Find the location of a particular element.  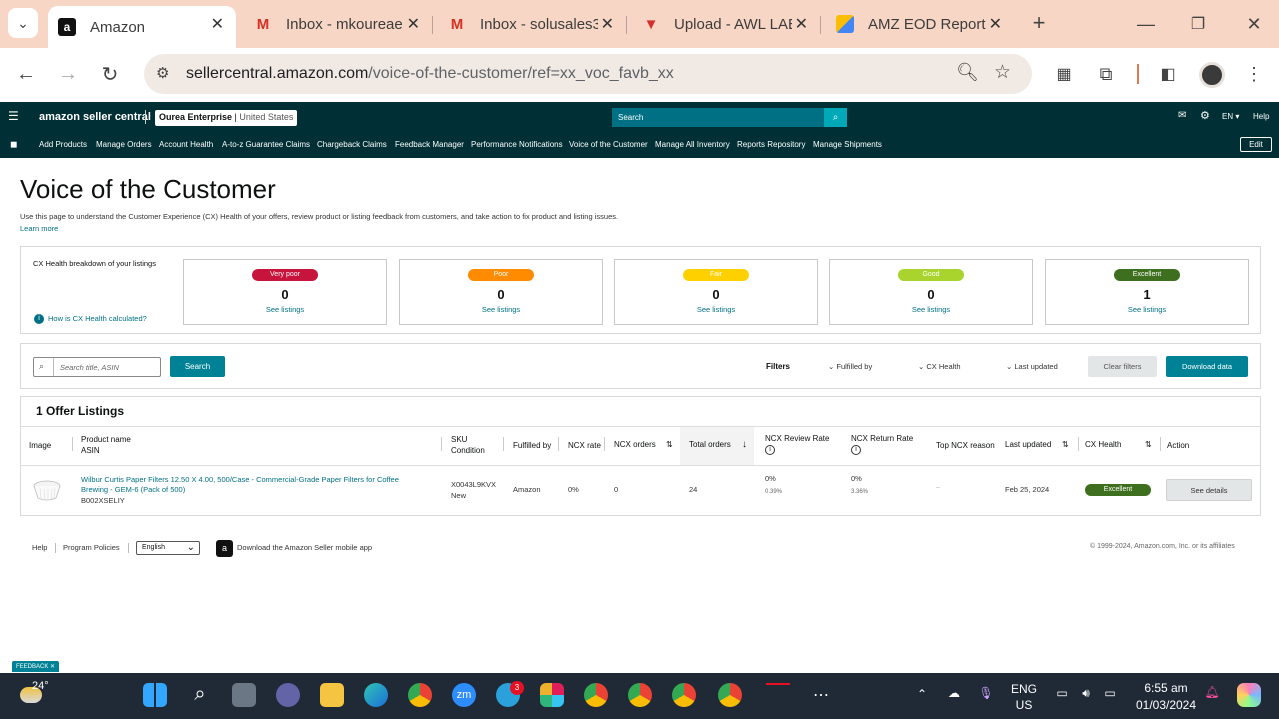

nav-reports-repository: Reports Repository is located at coordinates (771, 144).